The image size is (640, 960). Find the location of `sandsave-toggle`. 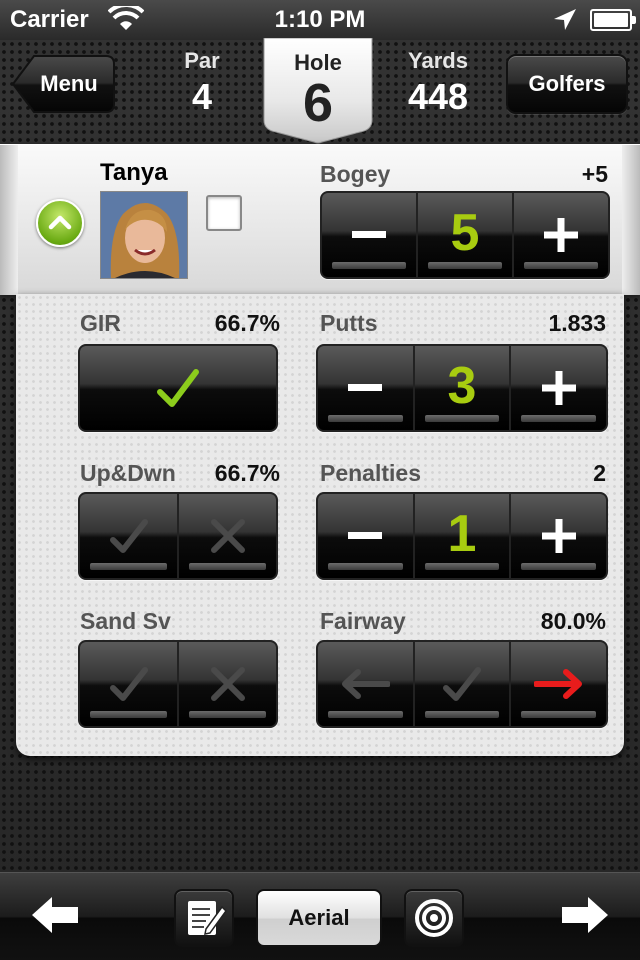

sandsave-toggle is located at coordinates (178, 684).